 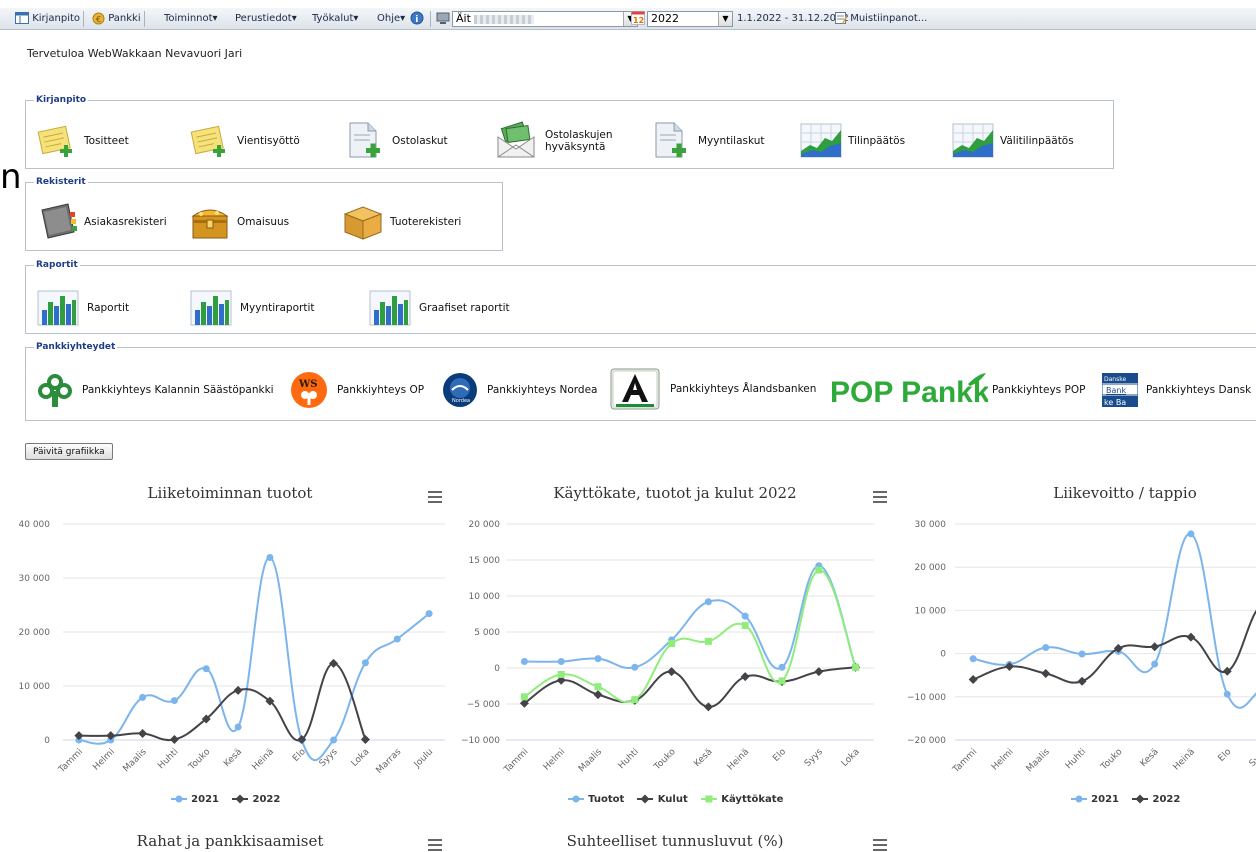 I want to click on tositteet-link: Tositteet, so click(x=82, y=141).